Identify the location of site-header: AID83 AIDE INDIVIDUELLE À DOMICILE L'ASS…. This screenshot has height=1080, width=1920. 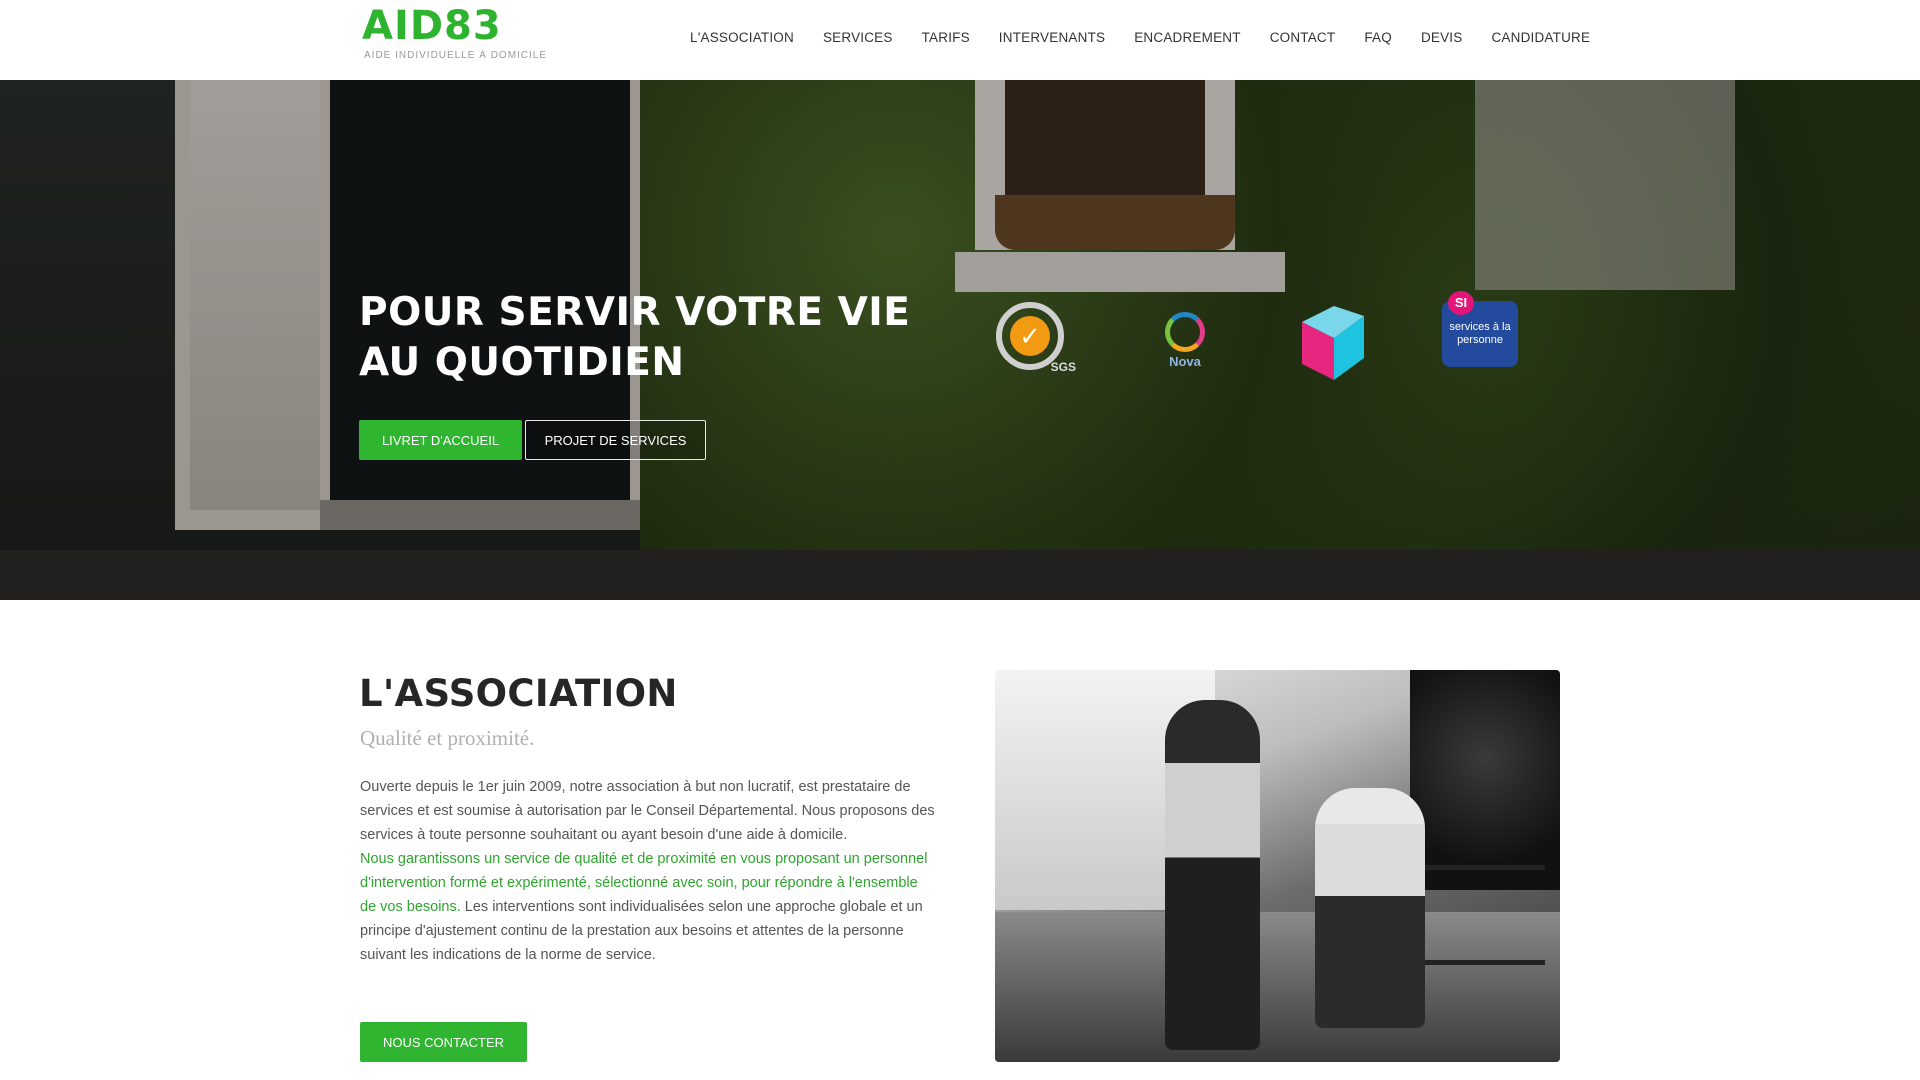
(960, 40).